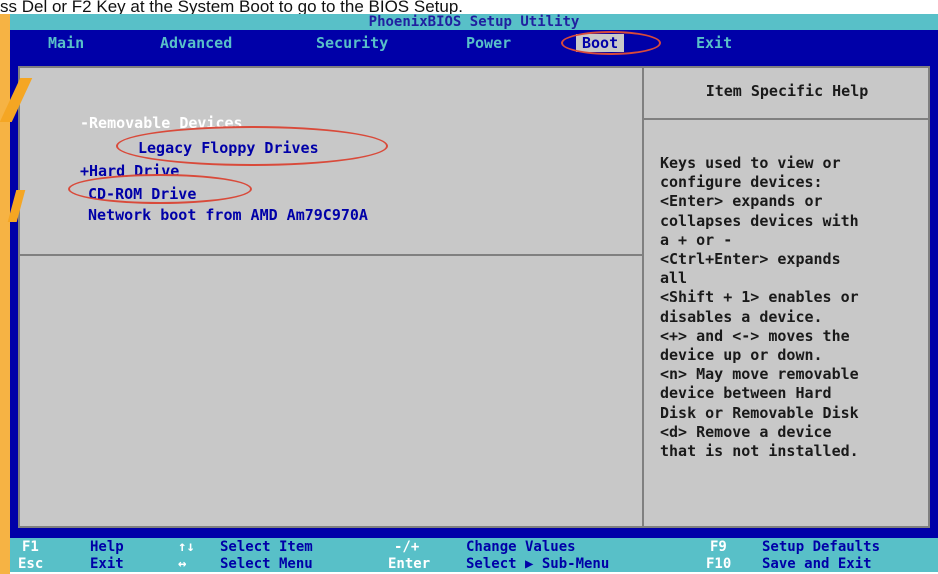 The height and width of the screenshot is (574, 938). What do you see at coordinates (714, 43) in the screenshot?
I see `menu-exit: Exit` at bounding box center [714, 43].